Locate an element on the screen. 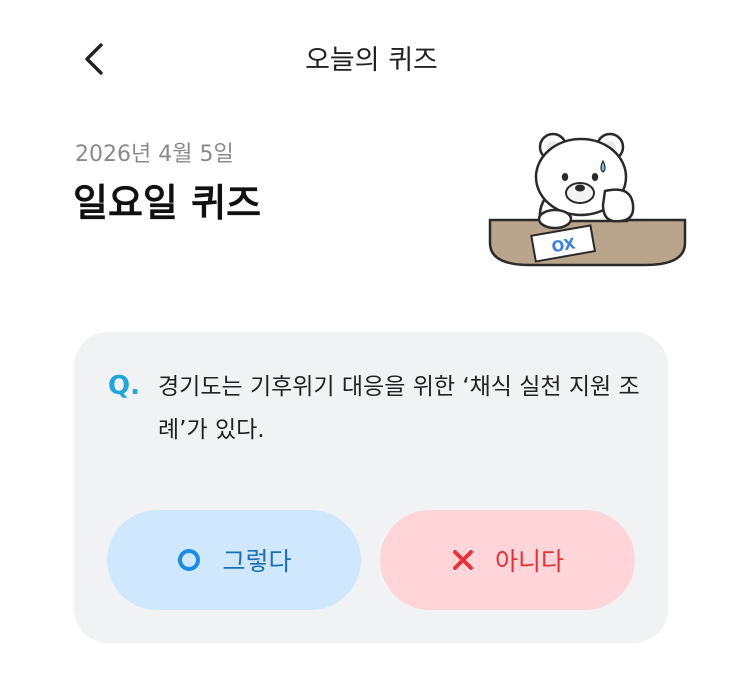 The height and width of the screenshot is (697, 743). x-mark-icon is located at coordinates (462, 560).